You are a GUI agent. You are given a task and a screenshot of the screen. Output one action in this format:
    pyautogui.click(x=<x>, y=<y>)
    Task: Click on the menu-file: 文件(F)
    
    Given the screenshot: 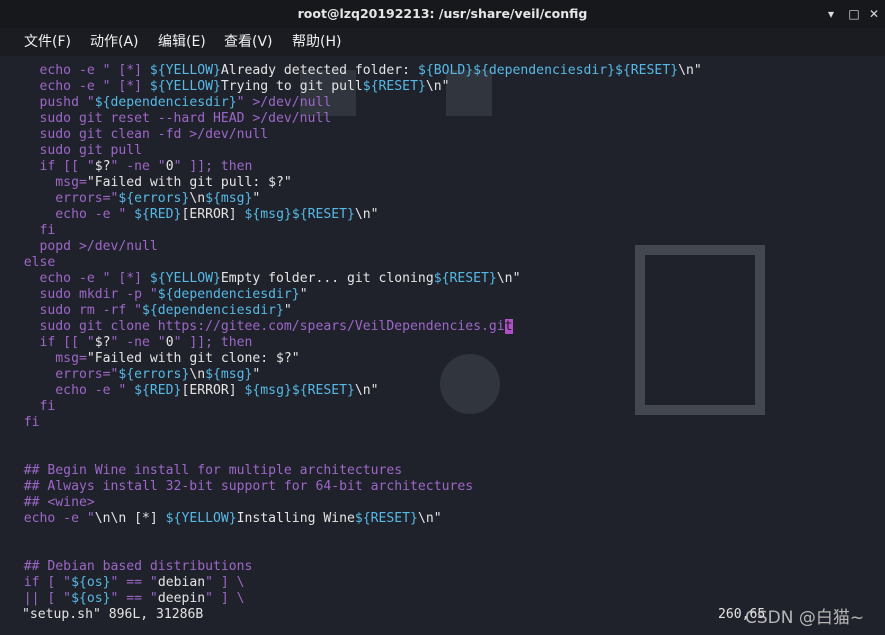 What is the action you would take?
    pyautogui.click(x=47, y=42)
    